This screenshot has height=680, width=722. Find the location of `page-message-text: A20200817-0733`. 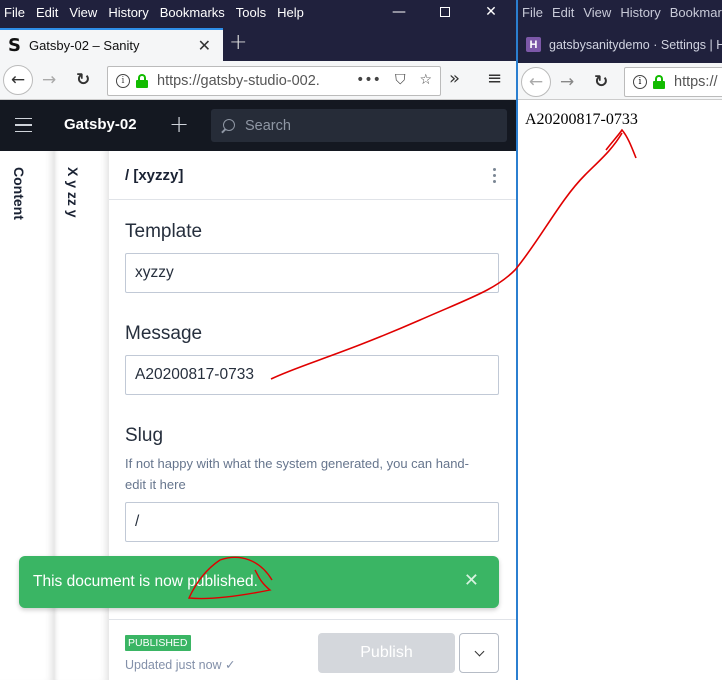

page-message-text: A20200817-0733 is located at coordinates (581, 119).